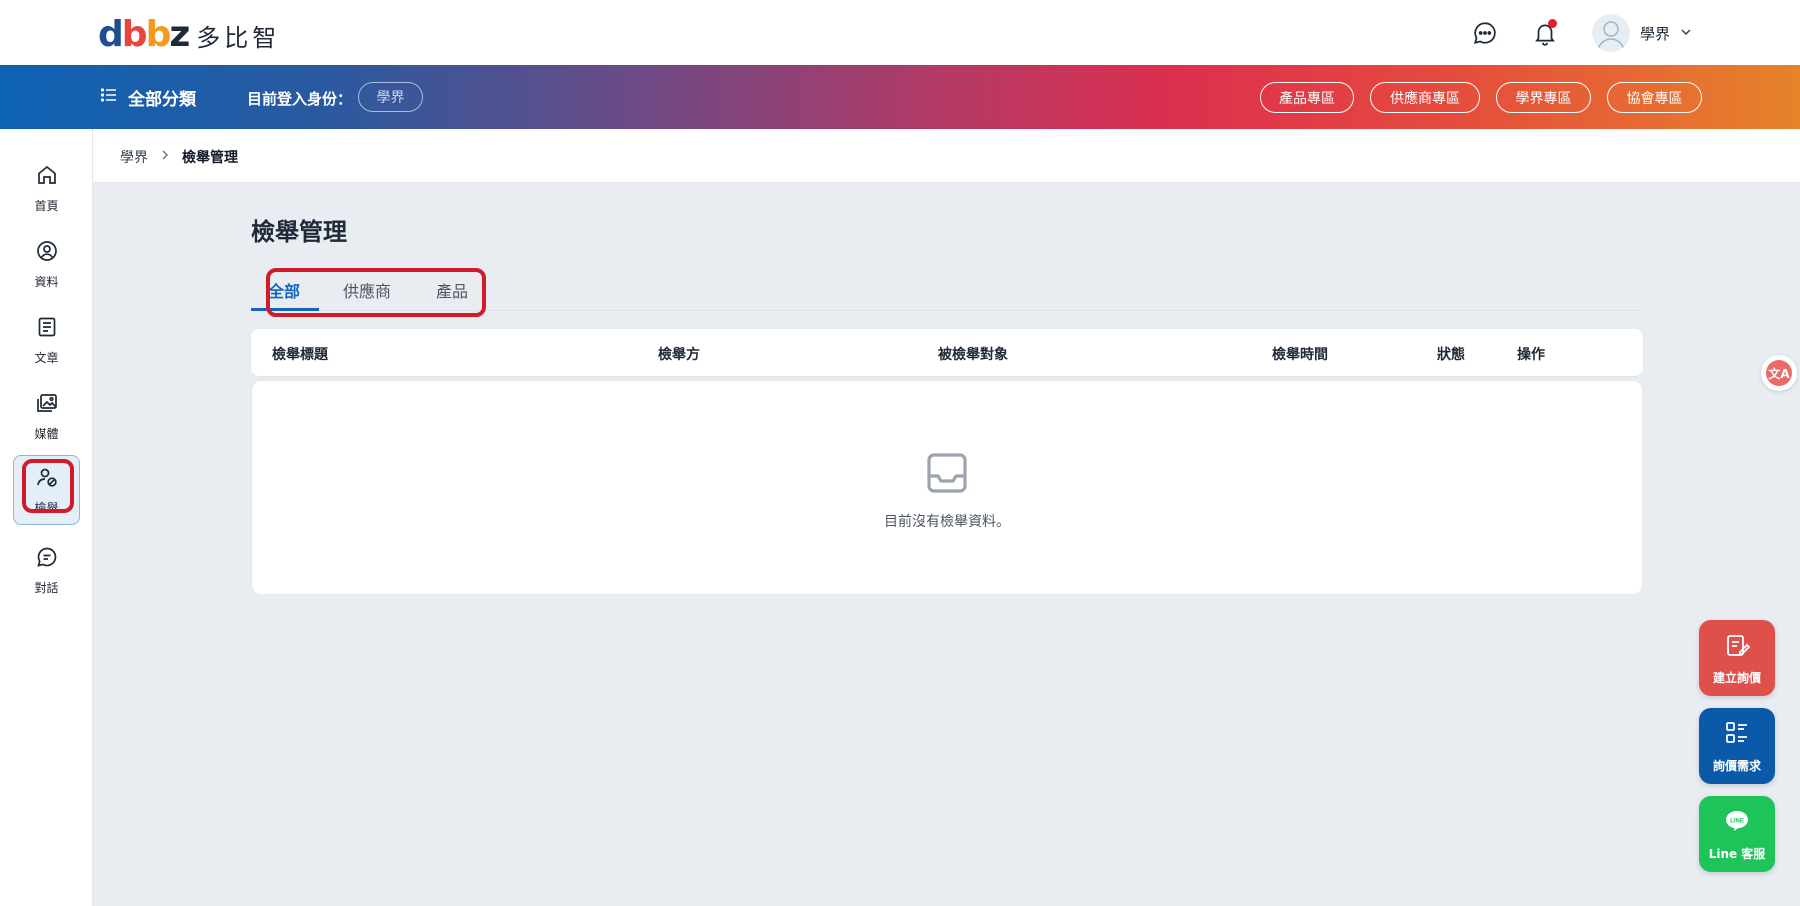  I want to click on translate-button: 文A, so click(1779, 373).